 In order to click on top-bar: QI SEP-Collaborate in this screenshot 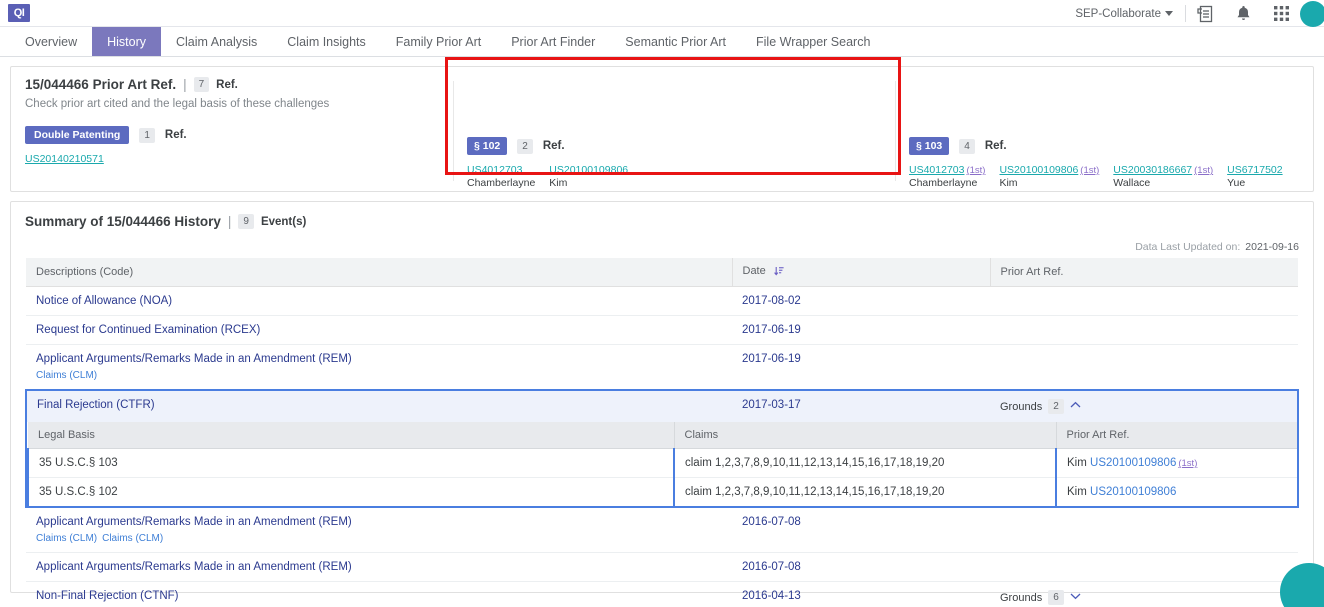, I will do `click(662, 13)`.